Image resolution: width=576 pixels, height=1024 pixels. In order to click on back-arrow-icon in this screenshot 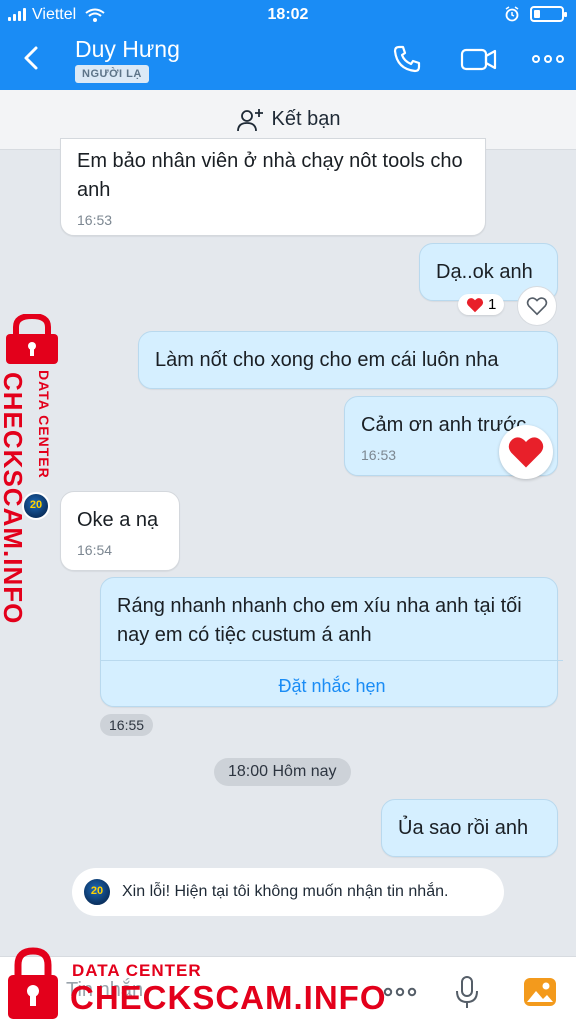, I will do `click(32, 58)`.